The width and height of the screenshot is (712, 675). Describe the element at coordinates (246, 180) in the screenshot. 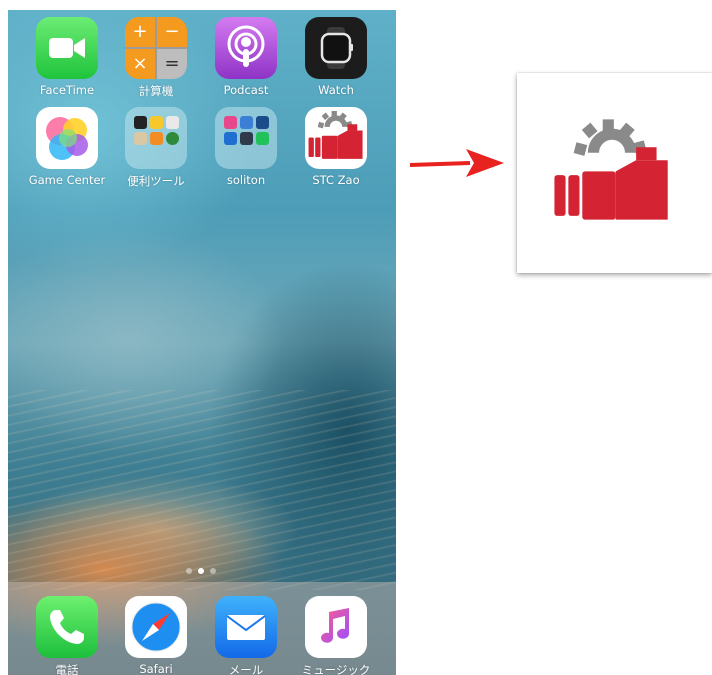

I see `app-label: soliton` at that location.